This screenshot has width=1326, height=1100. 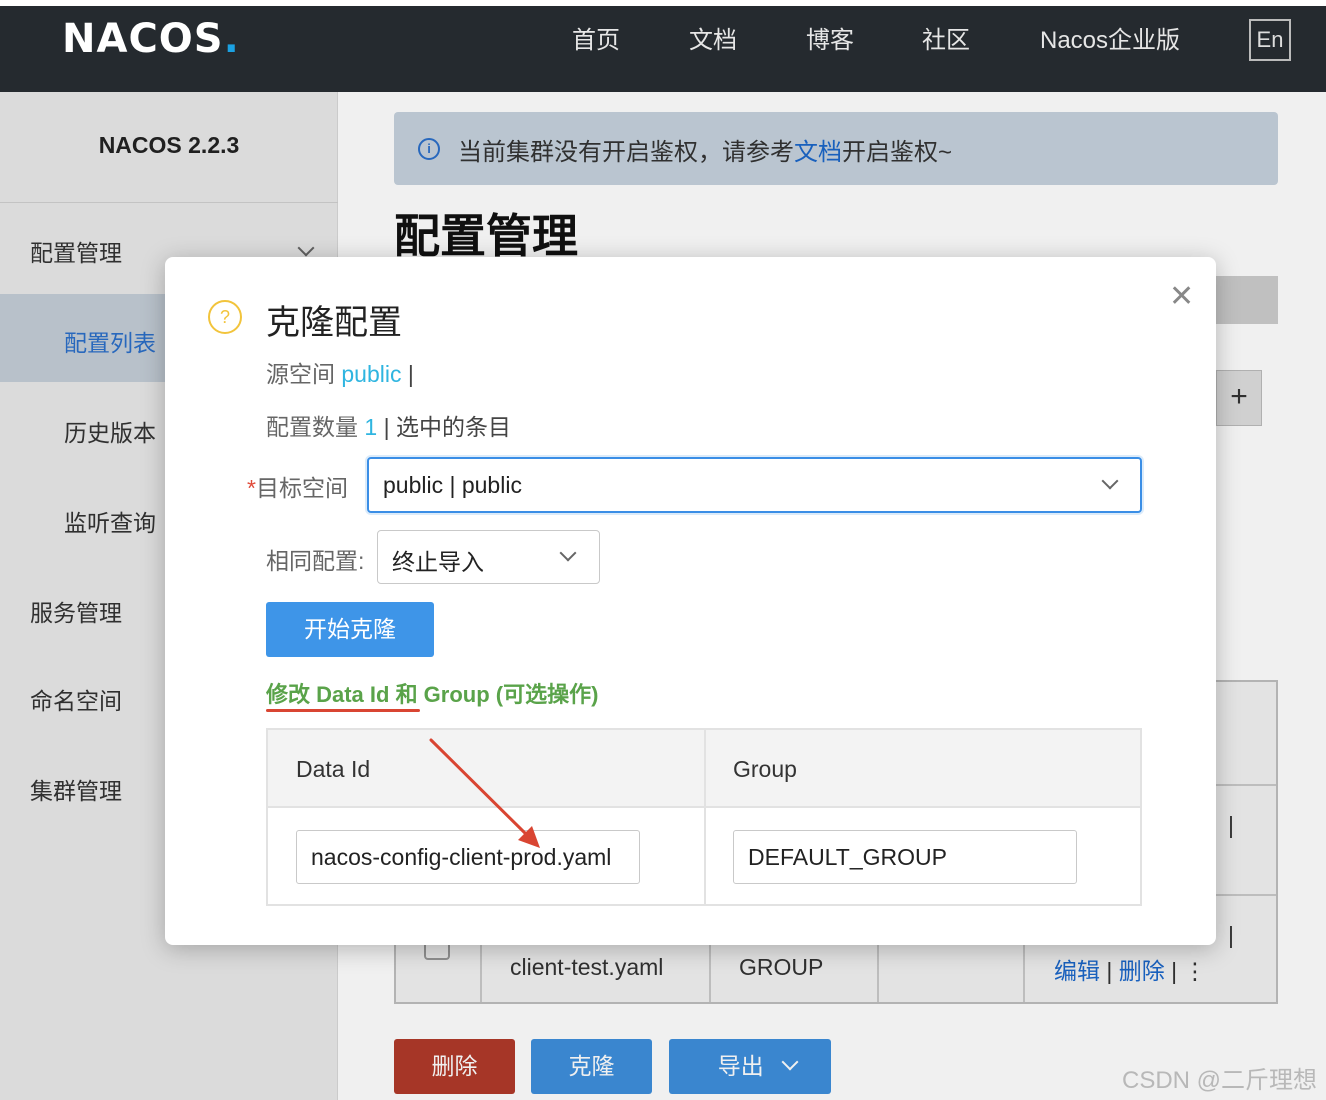 What do you see at coordinates (371, 427) in the screenshot?
I see `config-count-value: 1` at bounding box center [371, 427].